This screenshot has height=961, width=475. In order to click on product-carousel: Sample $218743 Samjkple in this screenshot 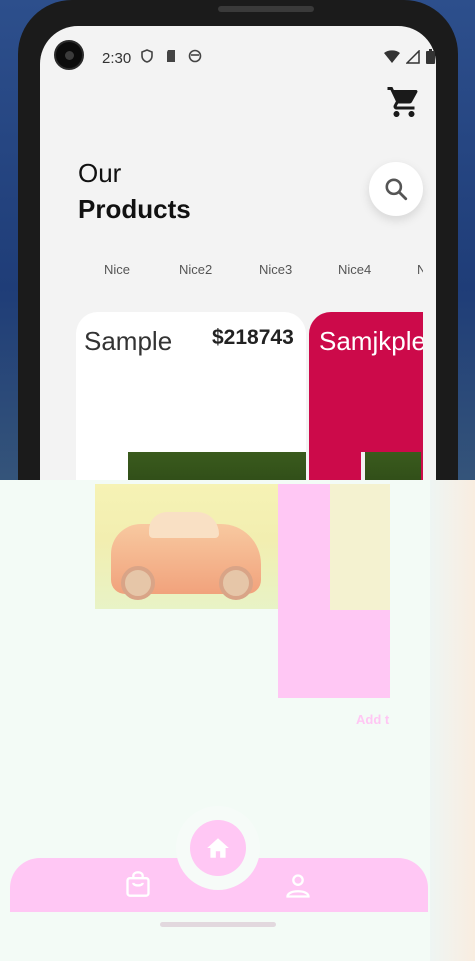, I will do `click(249, 396)`.